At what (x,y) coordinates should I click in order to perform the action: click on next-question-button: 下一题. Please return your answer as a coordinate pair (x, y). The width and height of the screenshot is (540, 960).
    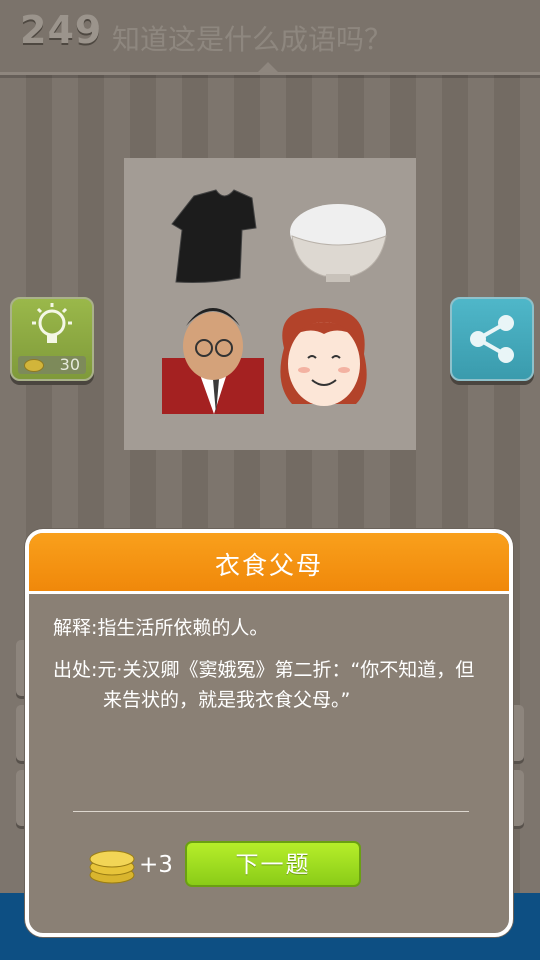
    Looking at the image, I should click on (273, 864).